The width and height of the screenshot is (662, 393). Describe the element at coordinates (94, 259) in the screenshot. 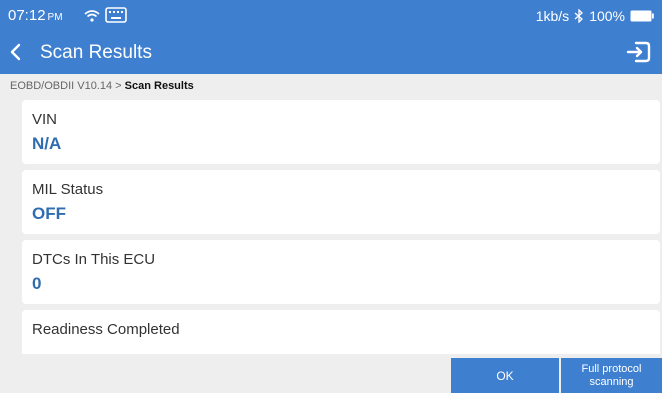

I see `result-label: DTCs In This ECU` at that location.